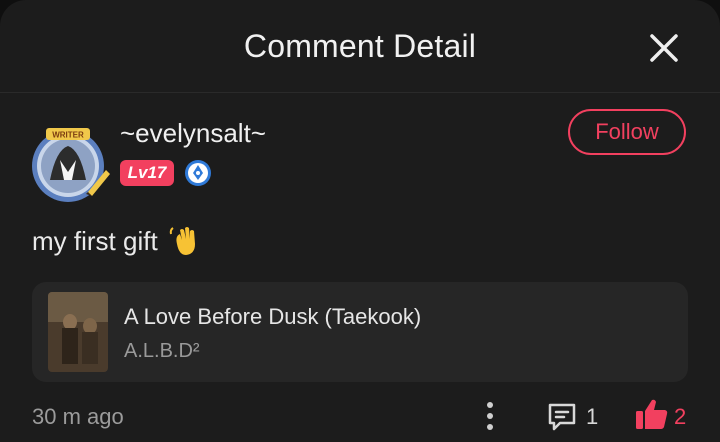  I want to click on reply-count: 1, so click(592, 416).